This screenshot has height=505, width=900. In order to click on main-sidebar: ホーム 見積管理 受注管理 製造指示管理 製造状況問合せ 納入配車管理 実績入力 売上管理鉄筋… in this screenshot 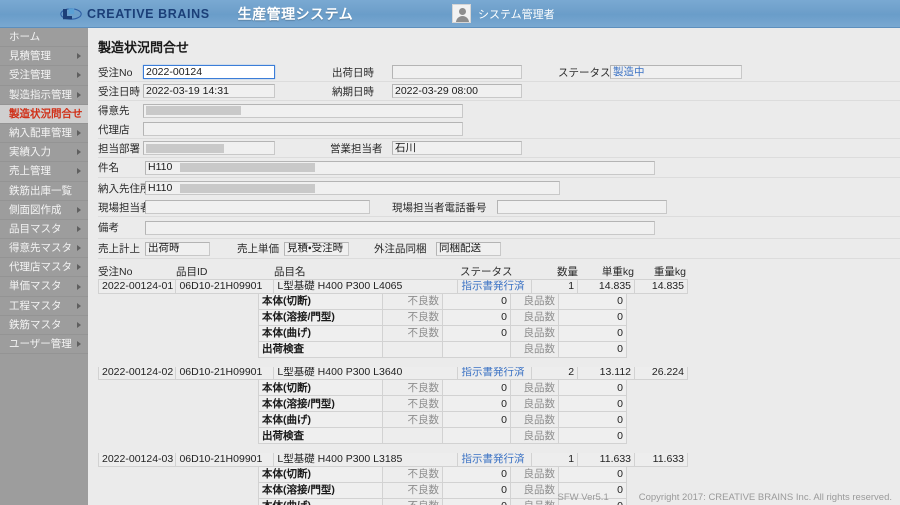, I will do `click(44, 266)`.